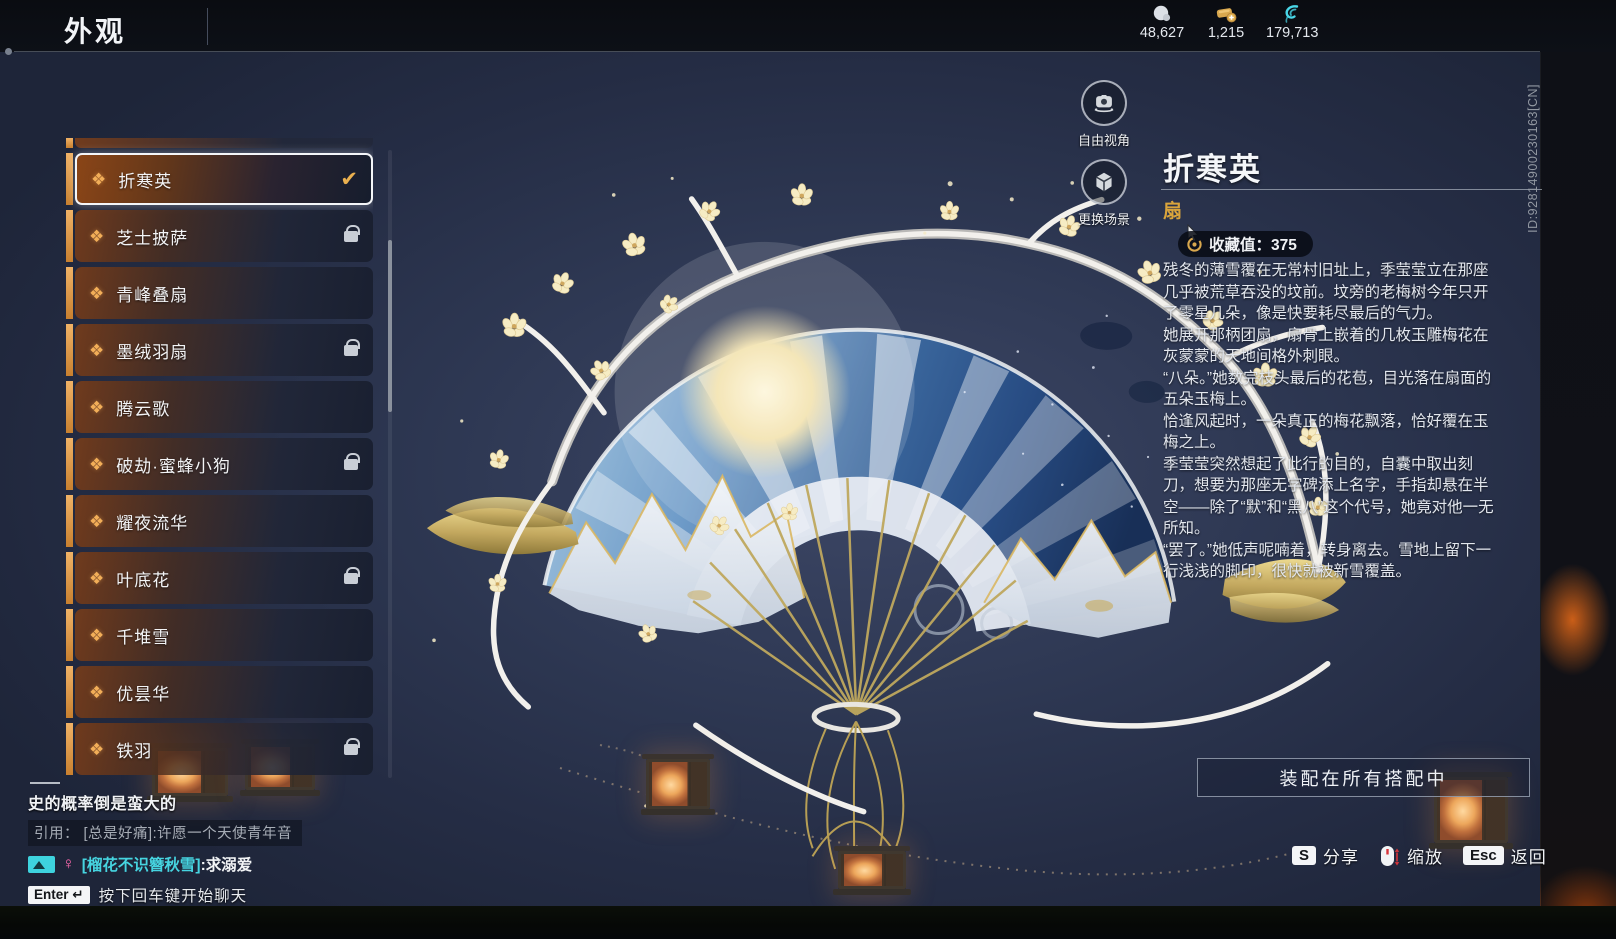 This screenshot has height=939, width=1616. What do you see at coordinates (165, 833) in the screenshot?
I see `chat-quote: 引用： [总是好痛]:许愿一个天使青年音` at bounding box center [165, 833].